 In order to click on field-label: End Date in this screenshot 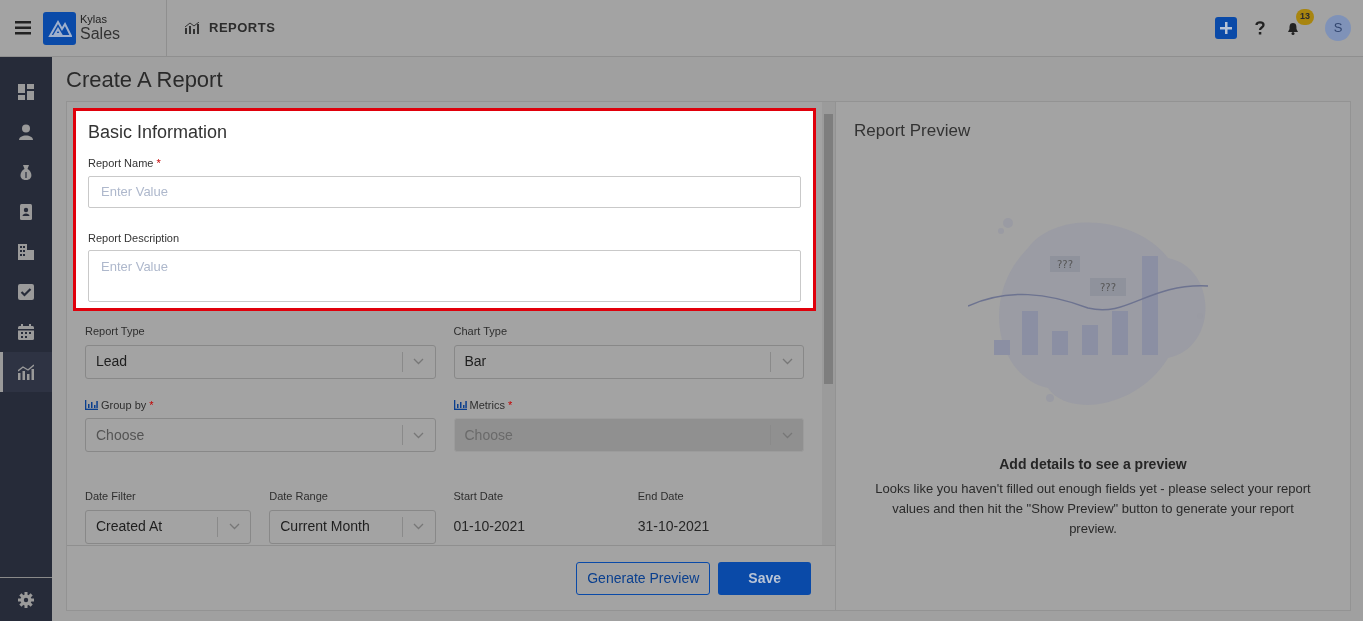, I will do `click(660, 497)`.